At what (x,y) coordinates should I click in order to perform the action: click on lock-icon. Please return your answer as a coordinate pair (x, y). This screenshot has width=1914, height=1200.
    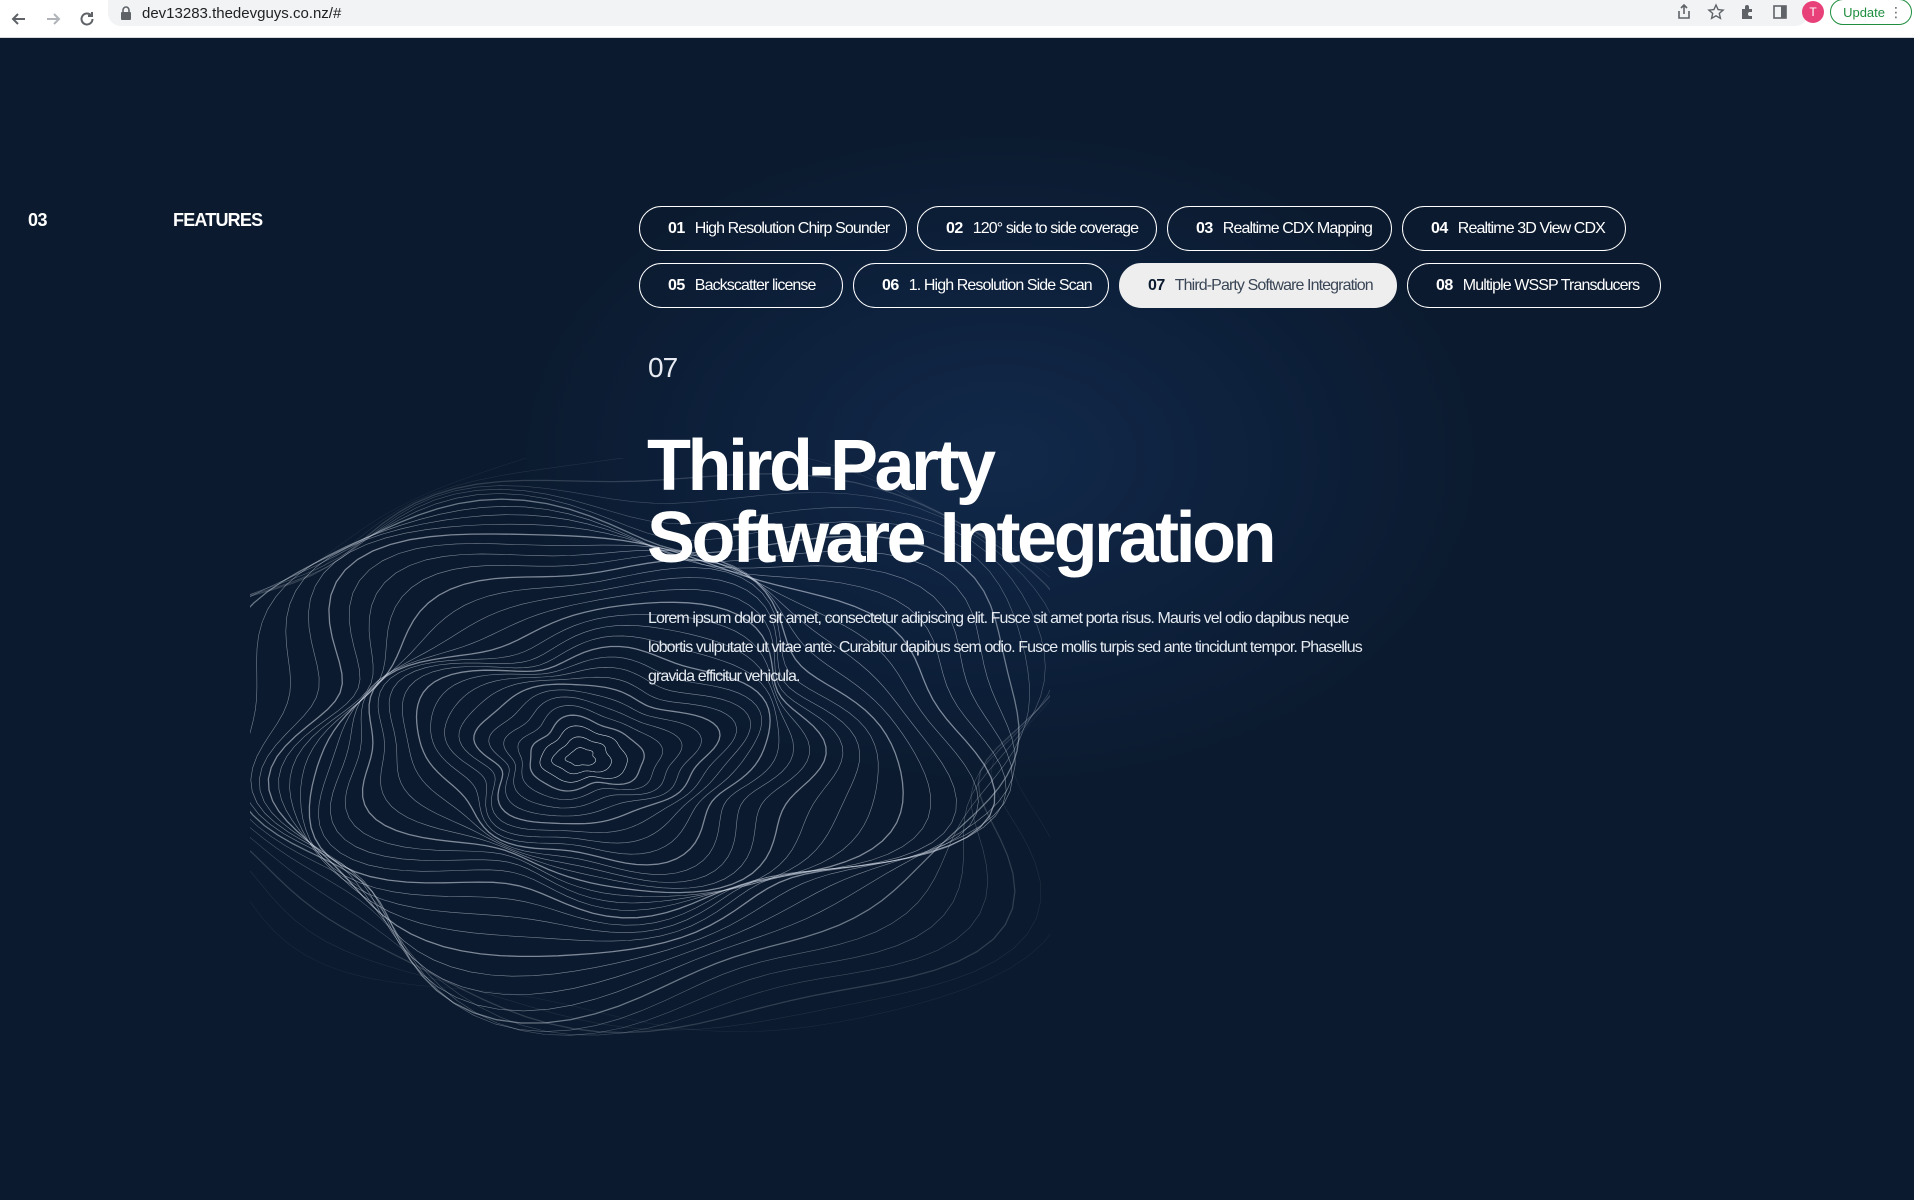
    Looking at the image, I should click on (126, 13).